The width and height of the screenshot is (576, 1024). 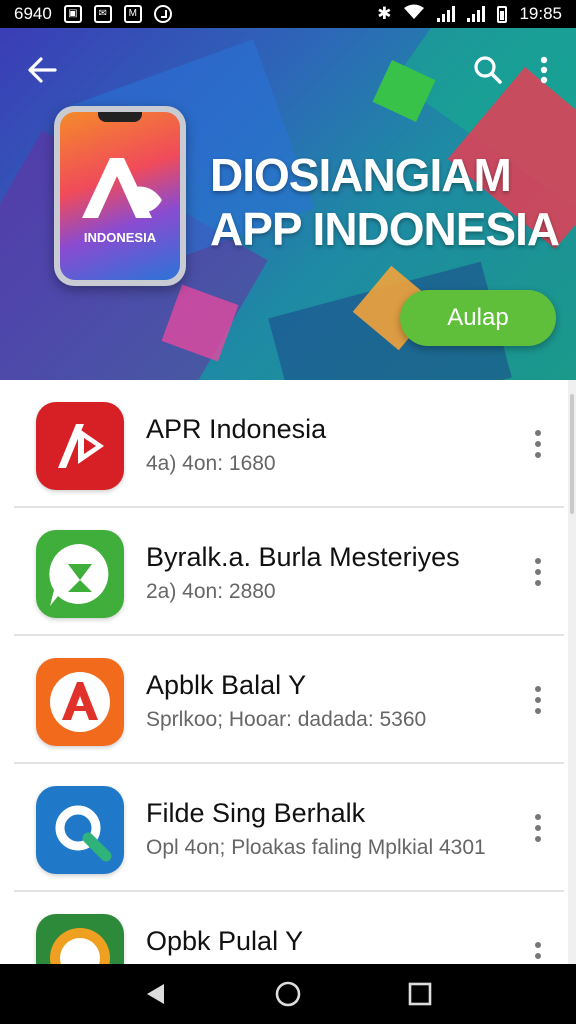 I want to click on gmail-icon: M, so click(x=132, y=14).